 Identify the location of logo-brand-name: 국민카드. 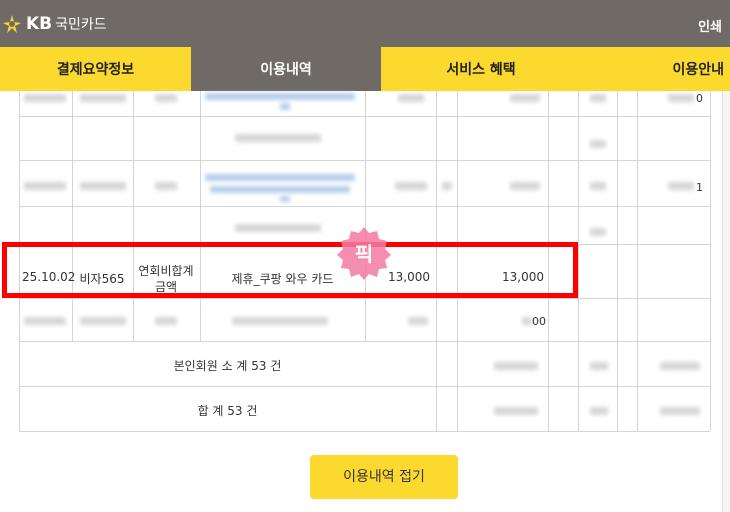
(81, 25).